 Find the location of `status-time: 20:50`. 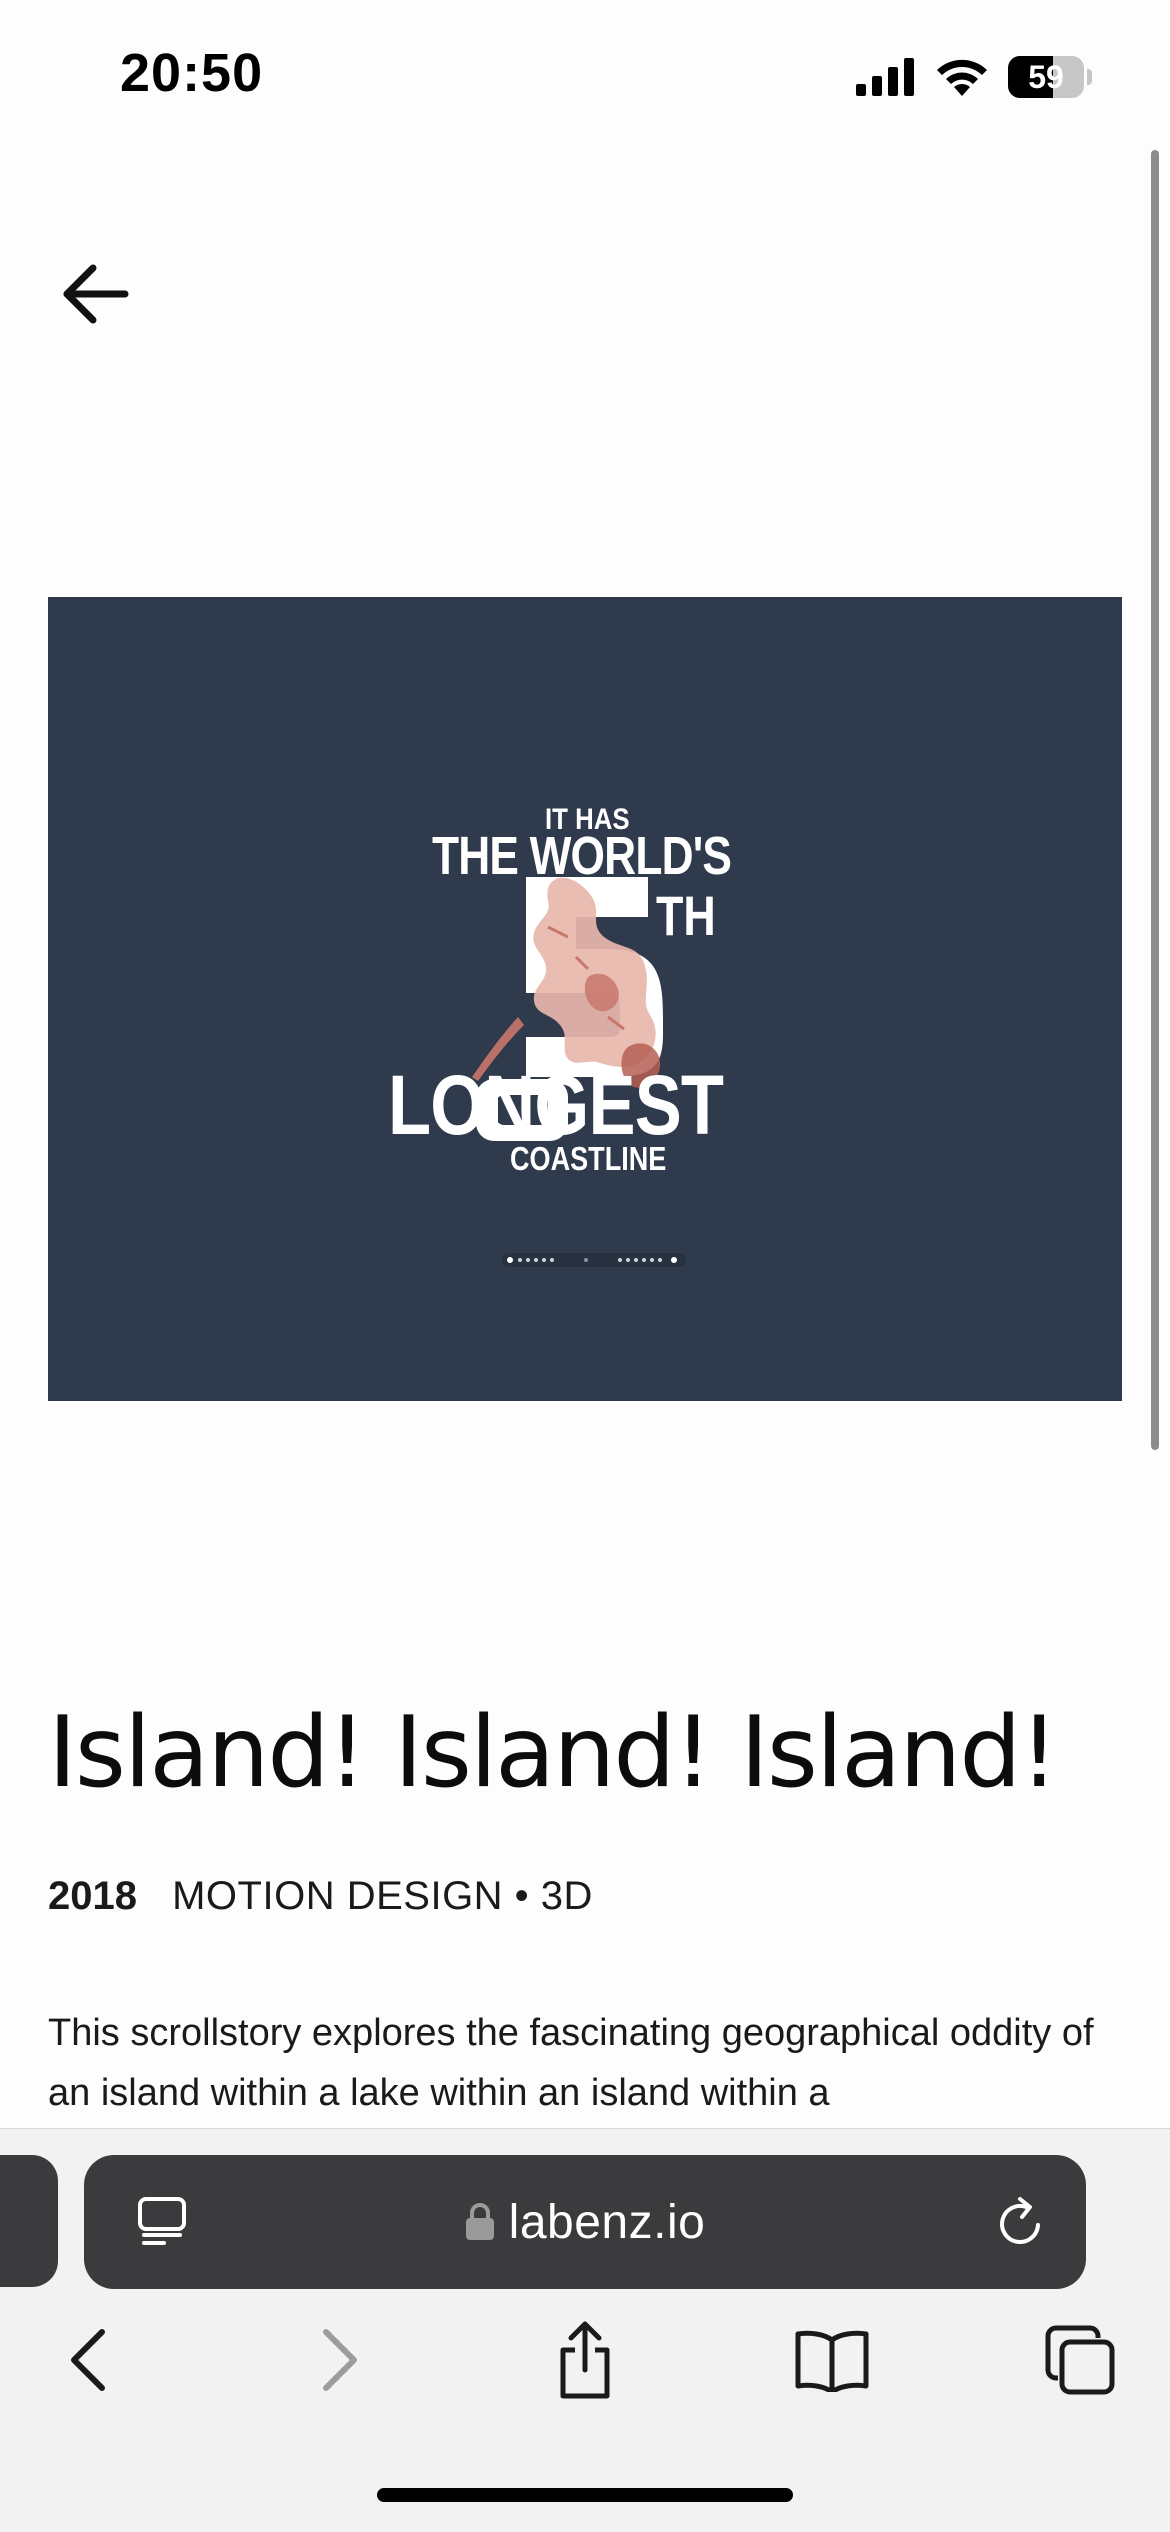

status-time: 20:50 is located at coordinates (192, 73).